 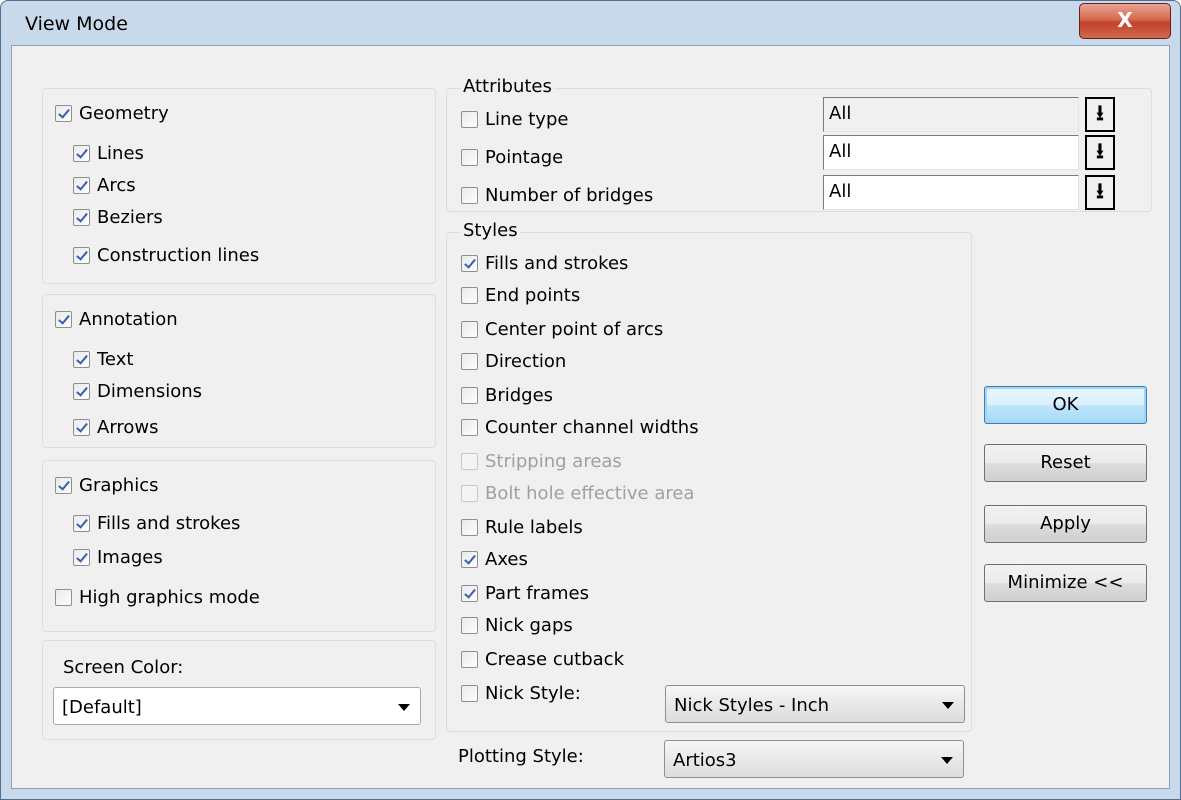 I want to click on styles-nick-gaps-checkbox: Nick gaps, so click(x=517, y=625).